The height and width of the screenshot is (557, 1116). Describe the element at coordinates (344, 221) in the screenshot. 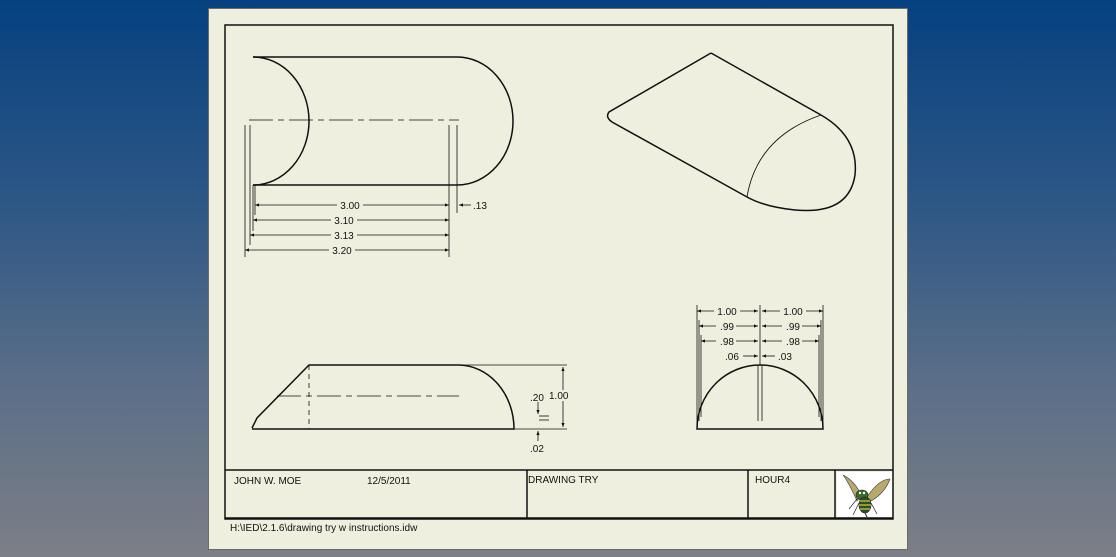

I see `dim-3-10: 3.10` at that location.